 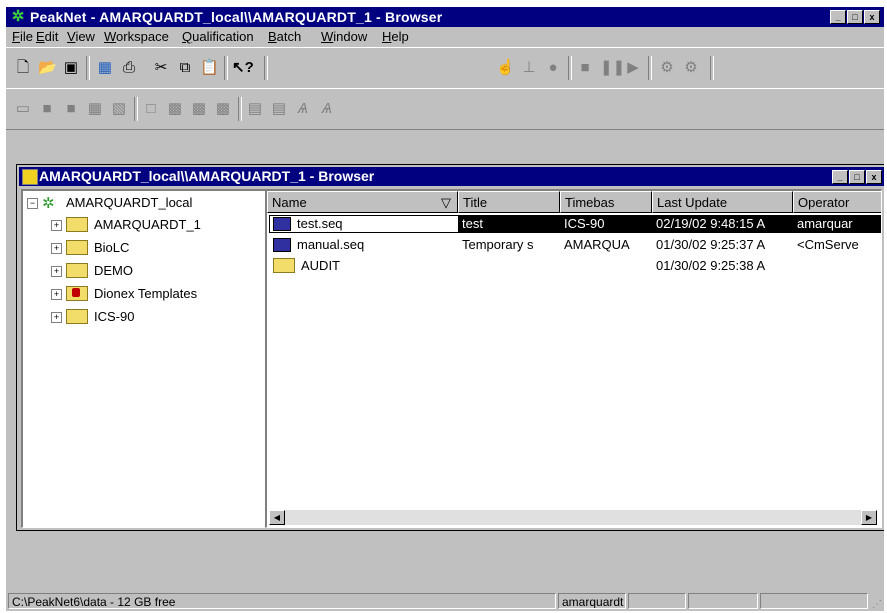 I want to click on row-title: test, so click(x=509, y=224).